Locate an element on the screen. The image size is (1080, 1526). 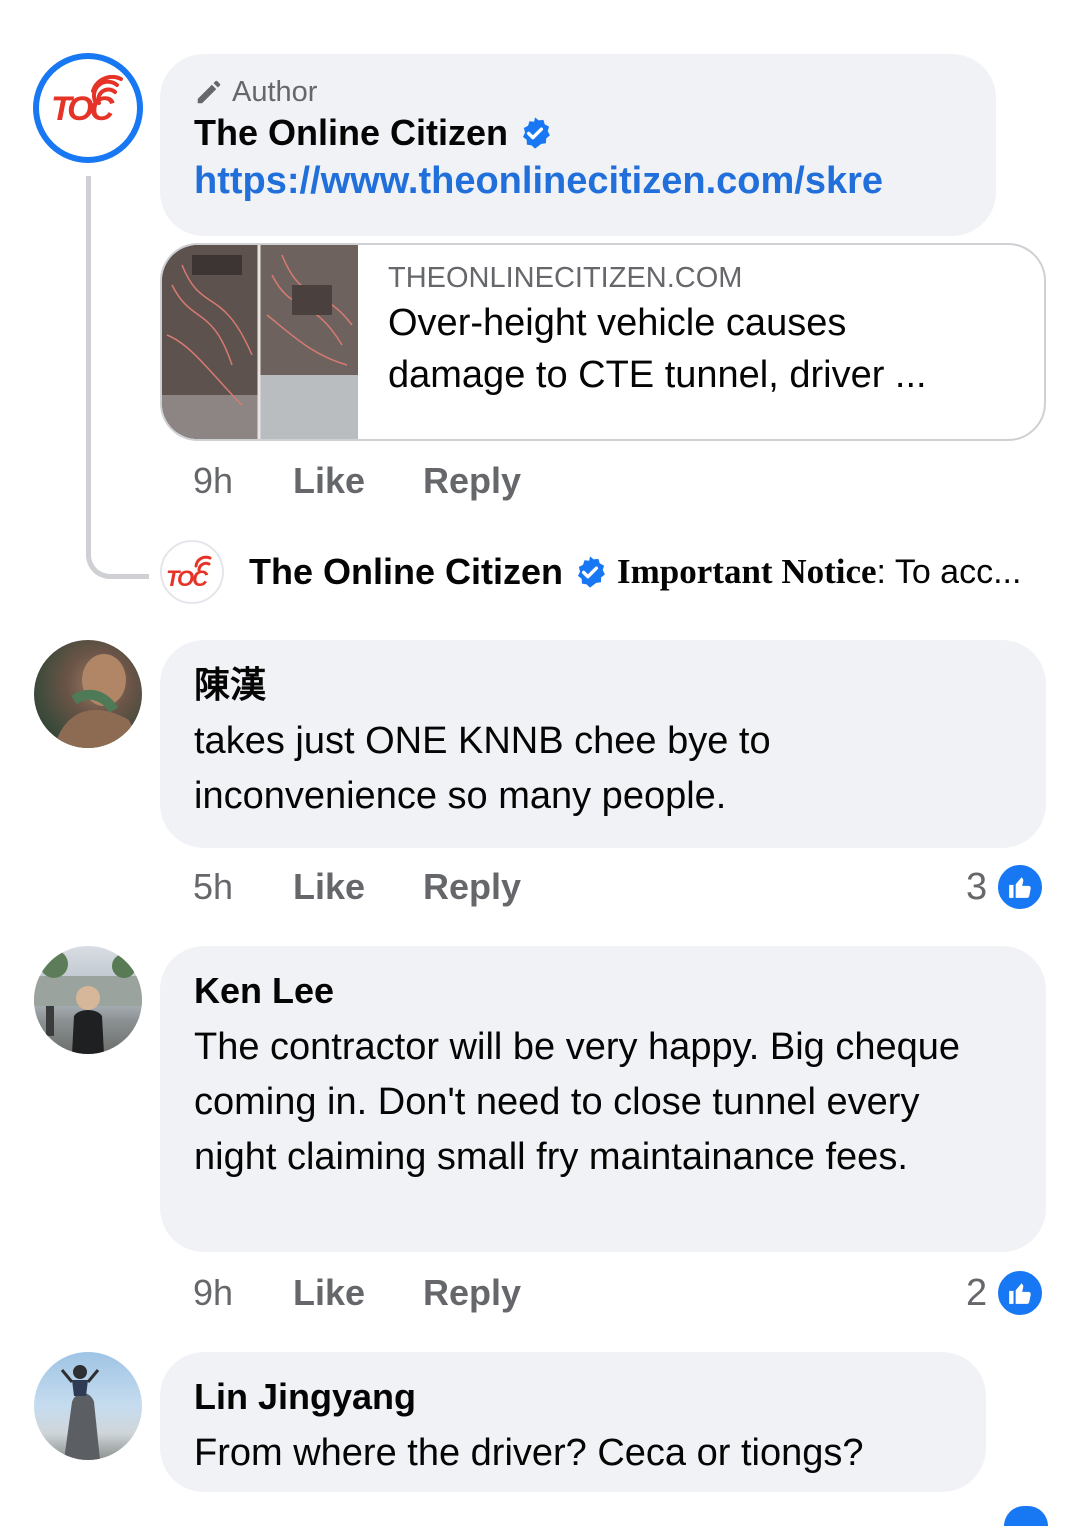
comment-actions: 5h Like Reply is located at coordinates (357, 887).